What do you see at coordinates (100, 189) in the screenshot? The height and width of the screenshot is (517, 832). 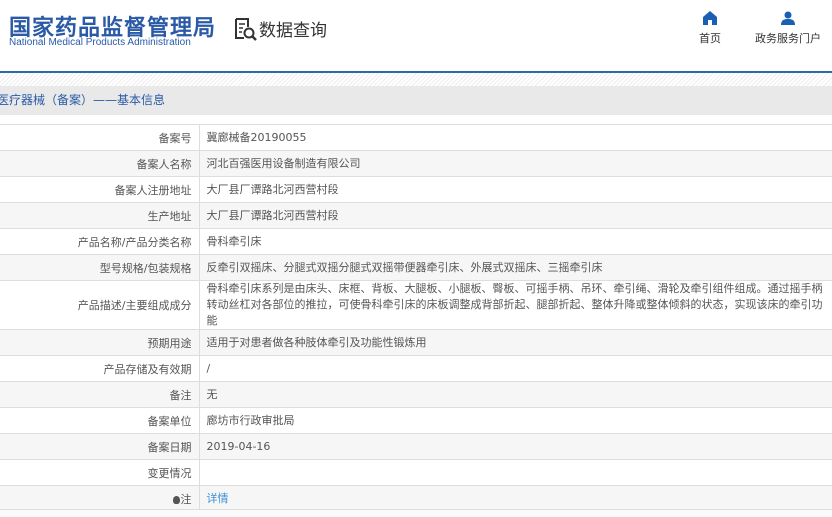 I see `row-label: 备案人注册地址` at bounding box center [100, 189].